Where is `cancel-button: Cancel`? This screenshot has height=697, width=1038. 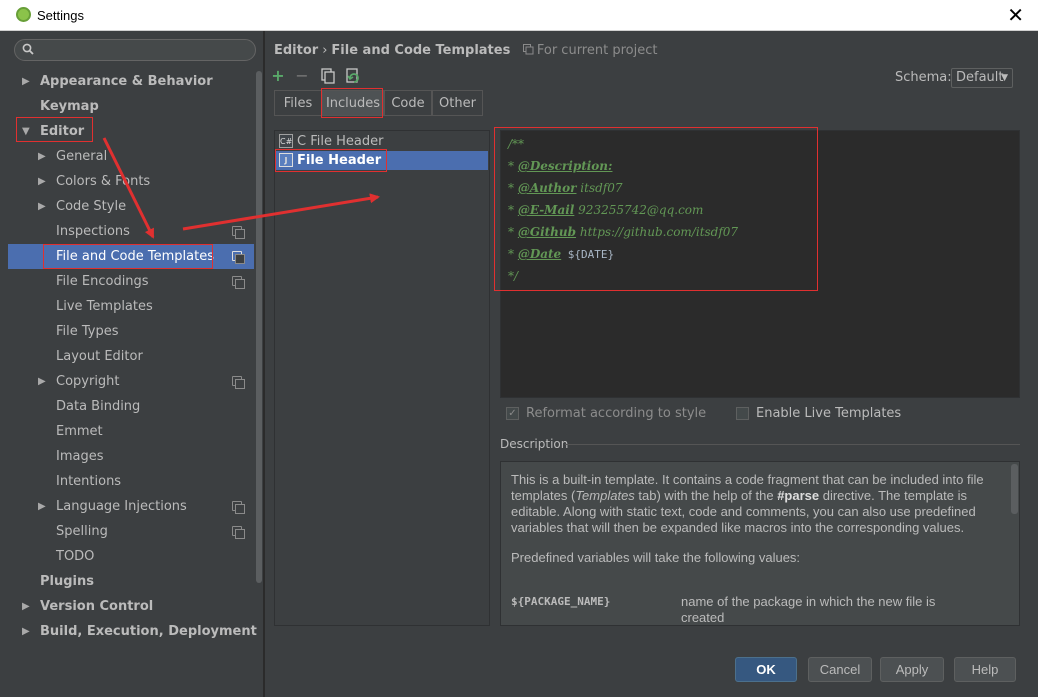
cancel-button: Cancel is located at coordinates (840, 669).